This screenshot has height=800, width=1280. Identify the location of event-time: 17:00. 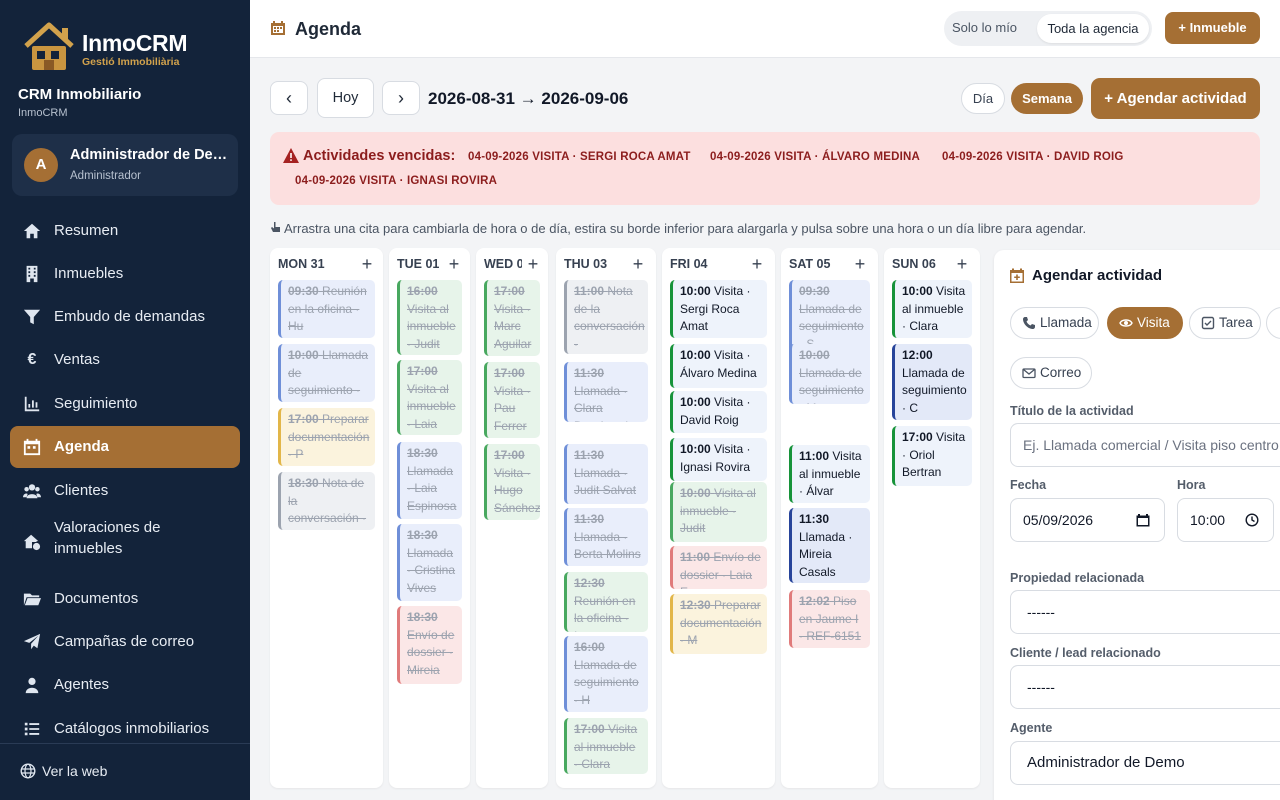
(509, 291).